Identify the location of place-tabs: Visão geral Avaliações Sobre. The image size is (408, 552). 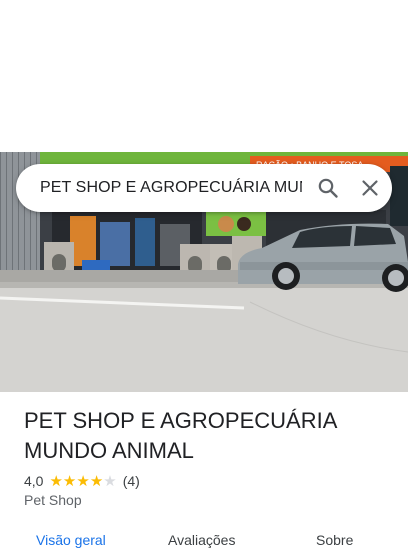
(204, 540).